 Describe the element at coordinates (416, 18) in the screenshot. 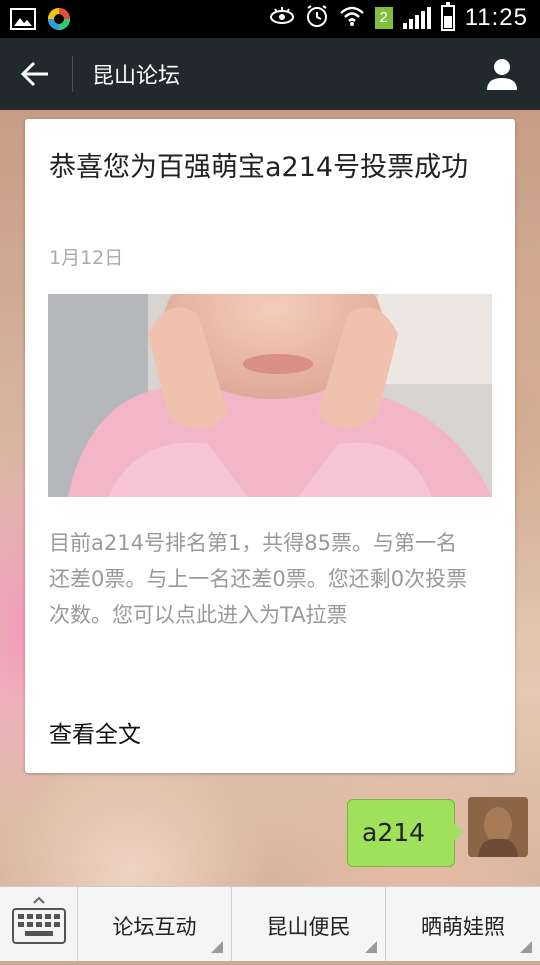

I see `signal-icon` at that location.